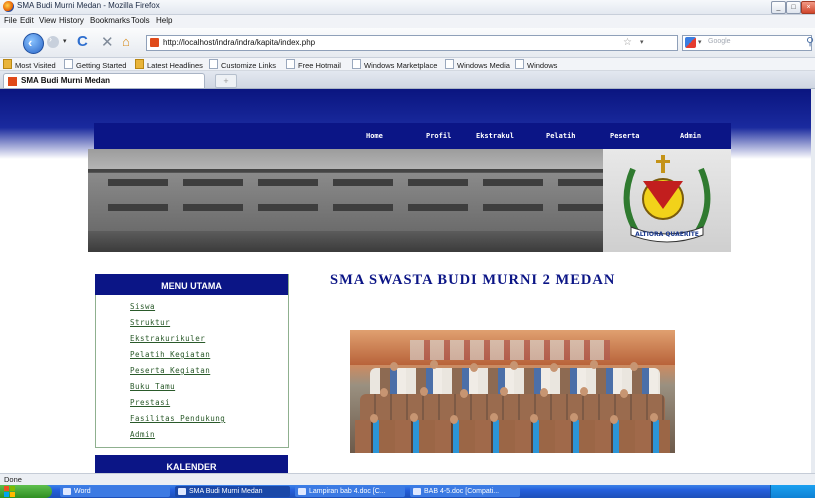 This screenshot has width=815, height=498. I want to click on url-dropdown-icon: ▾, so click(642, 42).